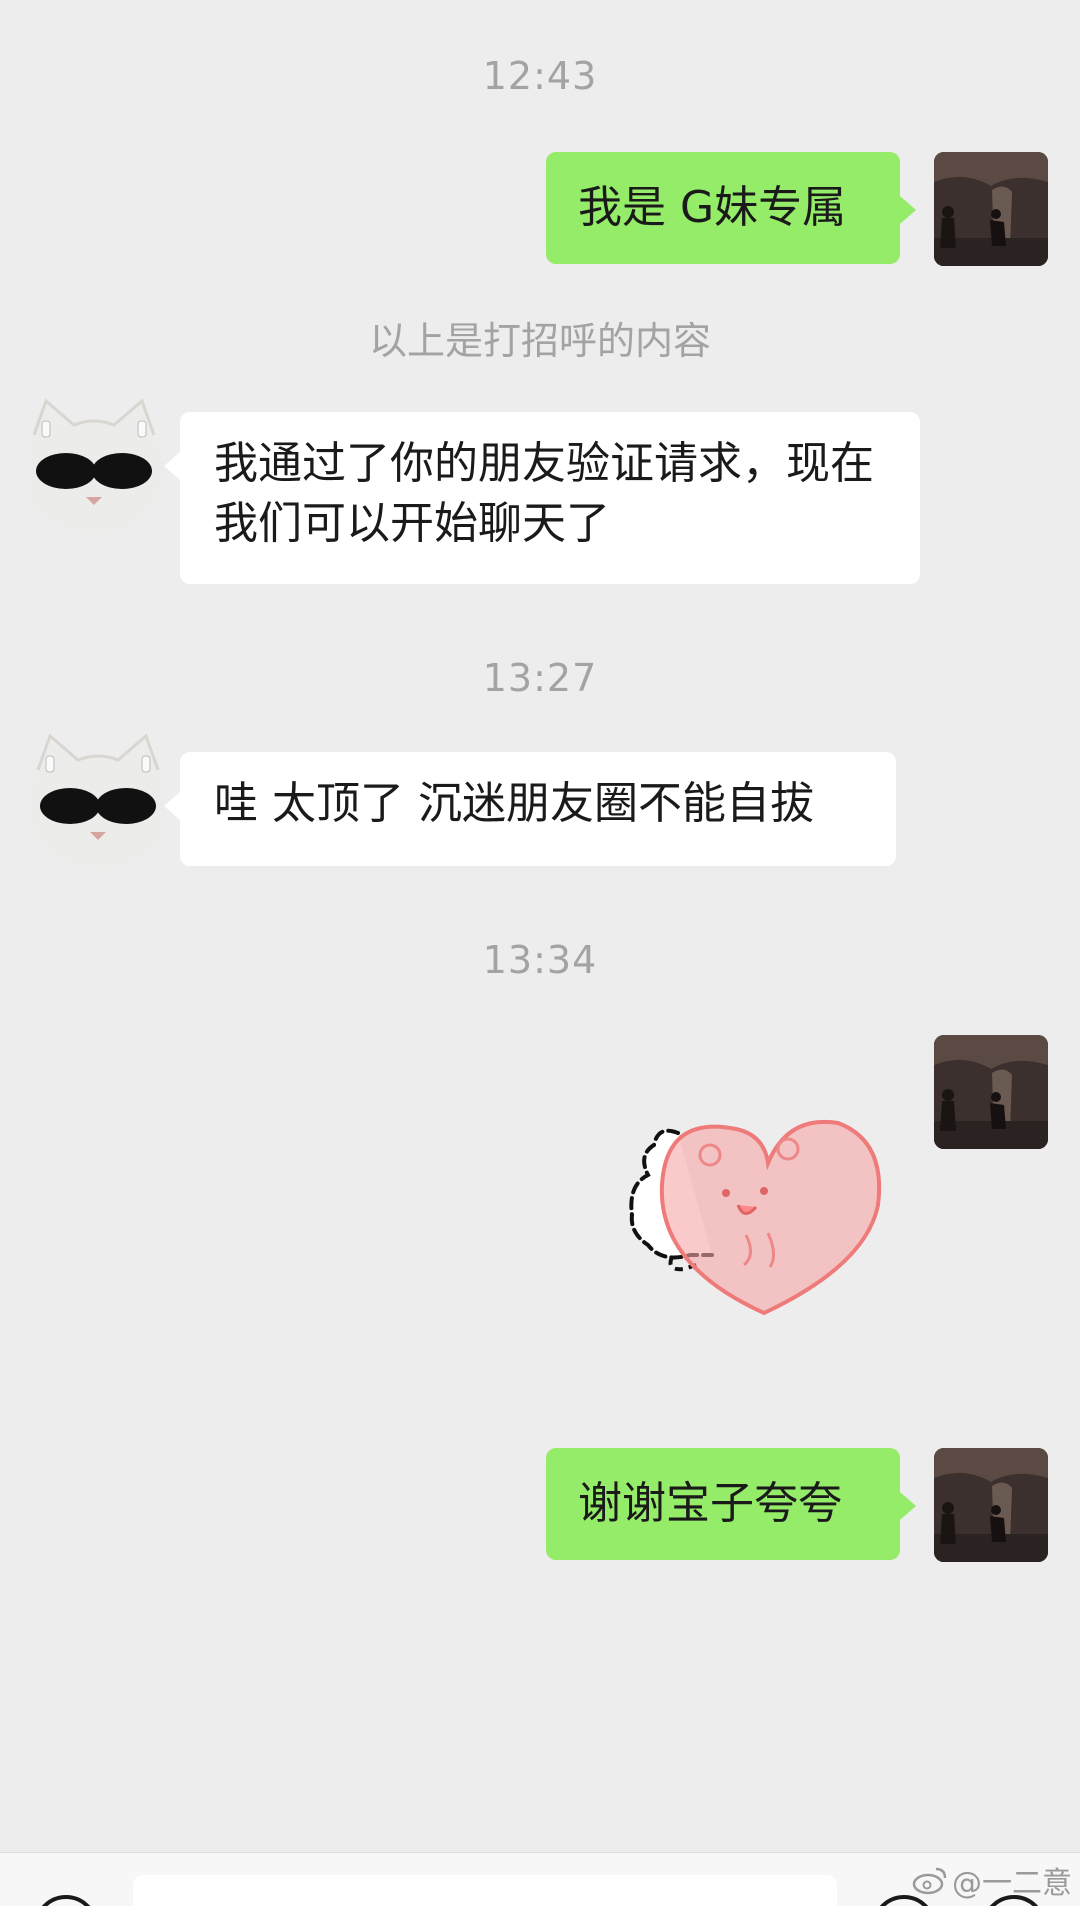 This screenshot has height=1906, width=1080. I want to click on message-text: 我是 G妹专属, so click(712, 207).